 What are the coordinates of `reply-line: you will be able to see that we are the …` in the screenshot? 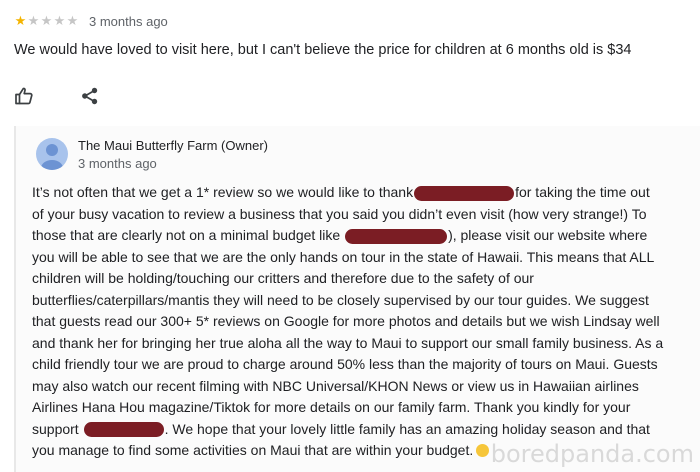 It's located at (343, 256).